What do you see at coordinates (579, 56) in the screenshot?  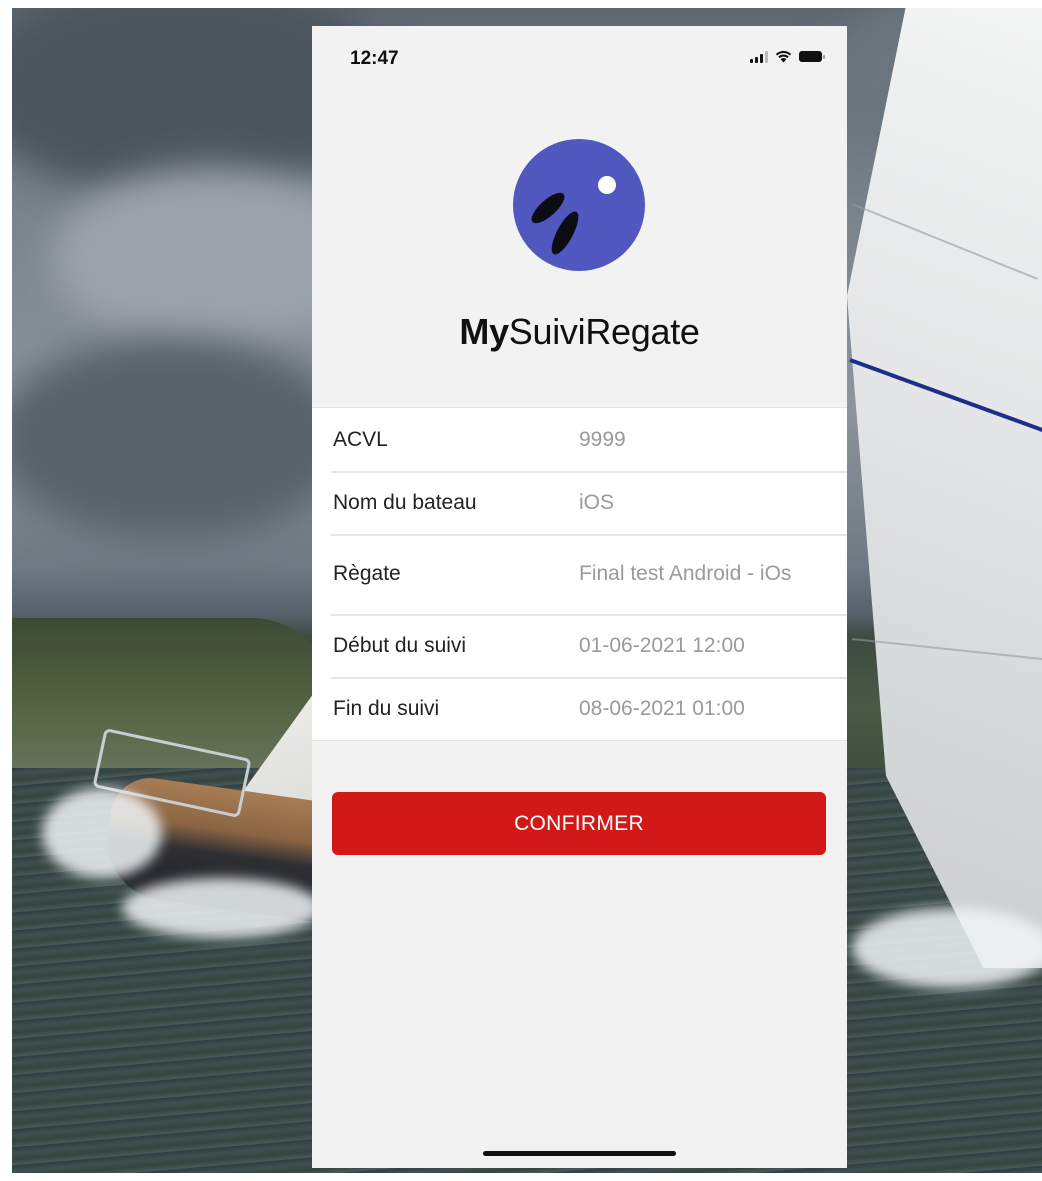 I see `status-bar: 12:47` at bounding box center [579, 56].